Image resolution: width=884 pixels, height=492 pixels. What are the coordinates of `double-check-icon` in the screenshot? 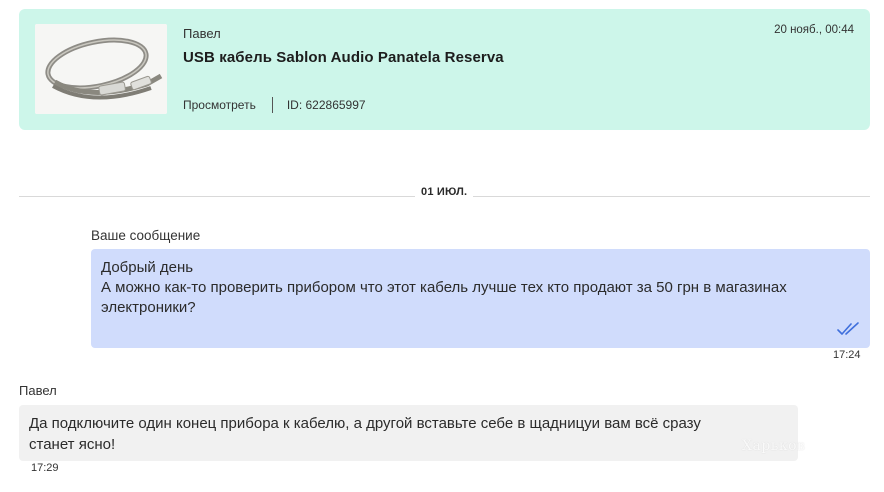 It's located at (848, 328).